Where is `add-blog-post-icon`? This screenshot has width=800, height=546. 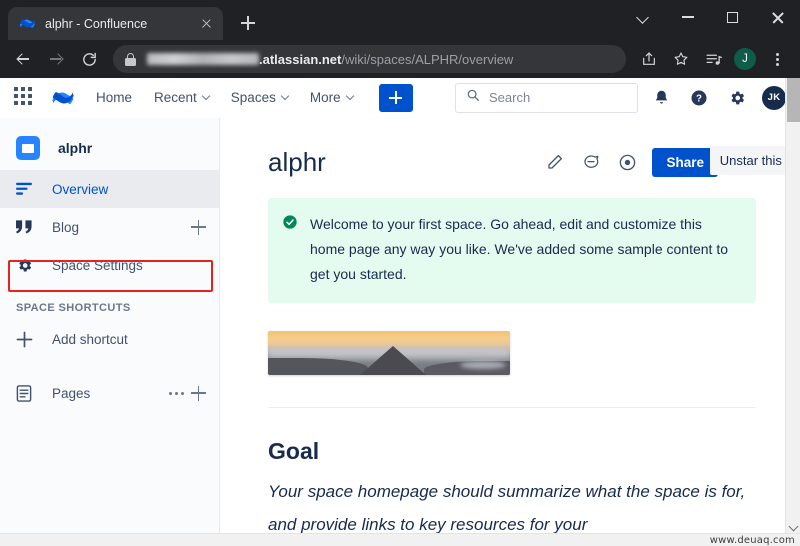 add-blog-post-icon is located at coordinates (199, 227).